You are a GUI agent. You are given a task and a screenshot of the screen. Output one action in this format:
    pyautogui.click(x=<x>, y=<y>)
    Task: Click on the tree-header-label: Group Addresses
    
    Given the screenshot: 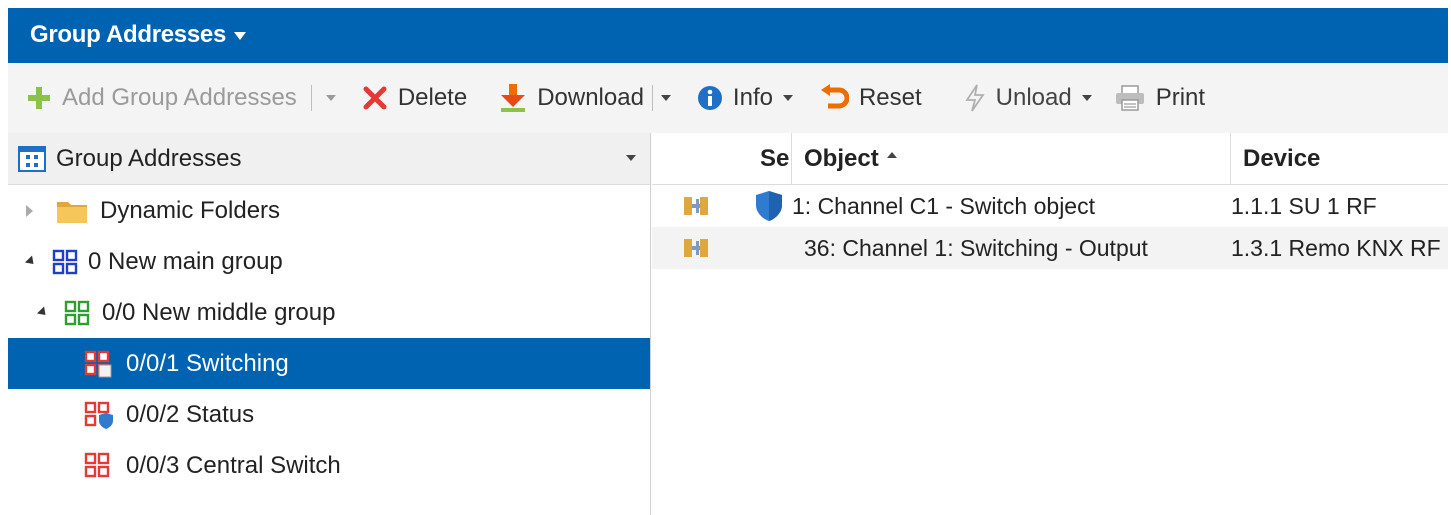 What is the action you would take?
    pyautogui.click(x=149, y=158)
    